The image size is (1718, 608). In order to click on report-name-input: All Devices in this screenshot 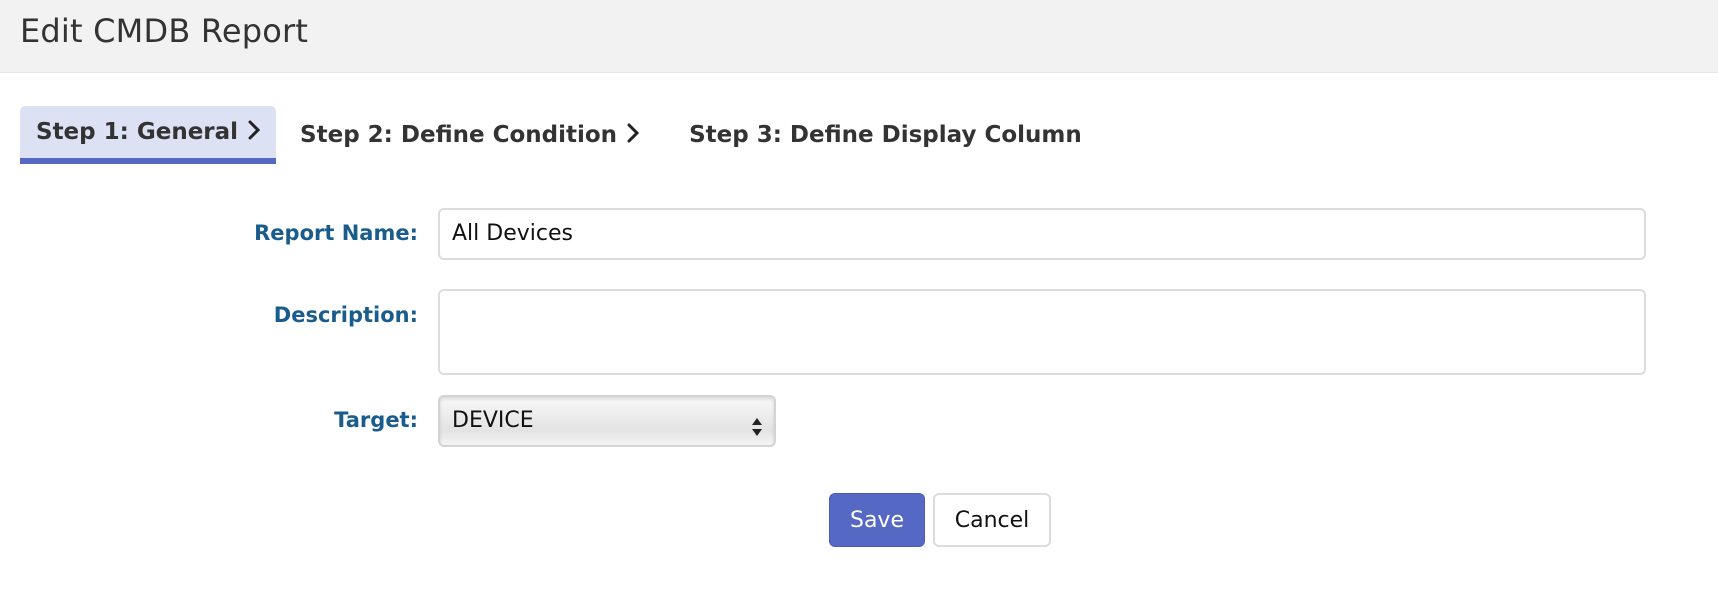, I will do `click(1042, 234)`.